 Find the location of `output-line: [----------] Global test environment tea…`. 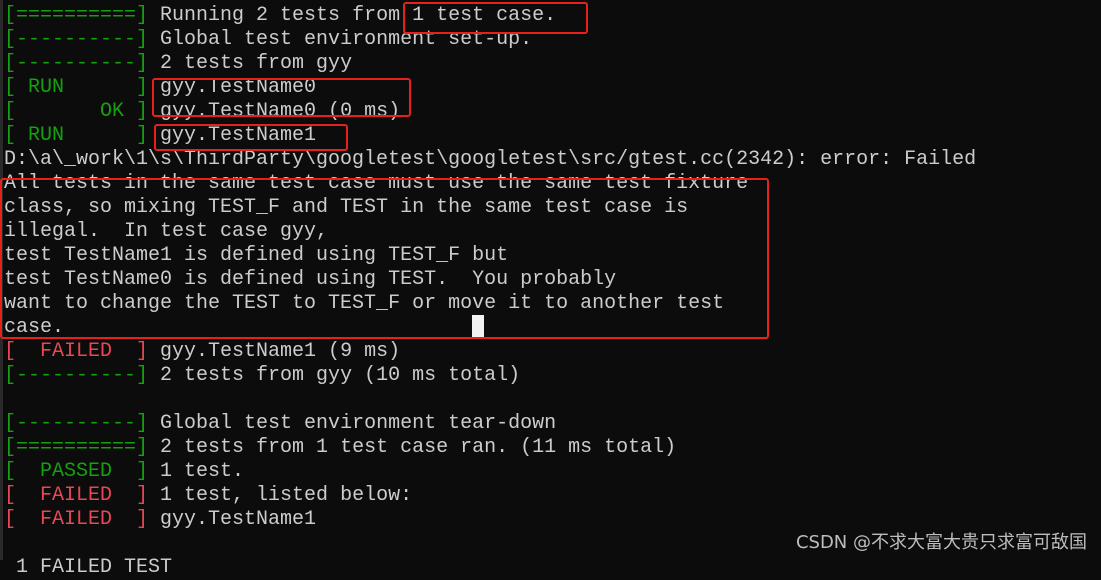

output-line: [----------] Global test environment tea… is located at coordinates (280, 424).